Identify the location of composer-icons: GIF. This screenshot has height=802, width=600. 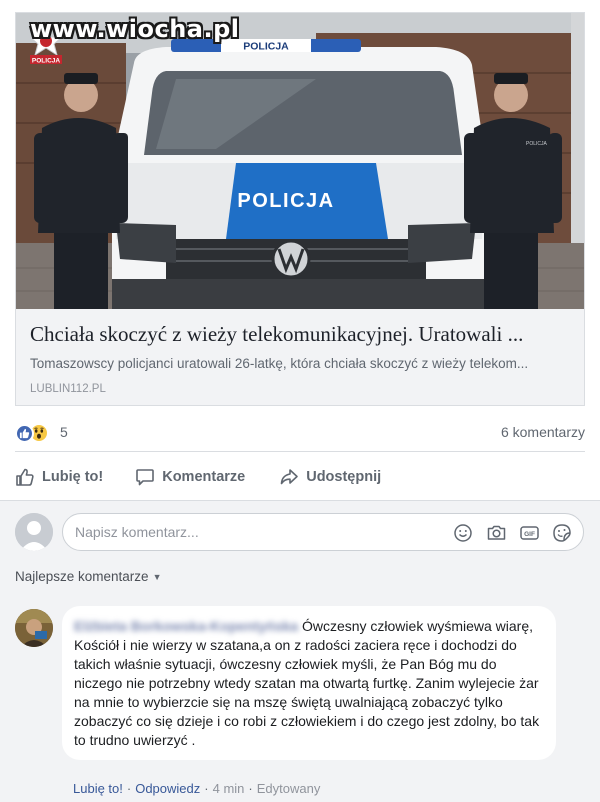
(507, 533).